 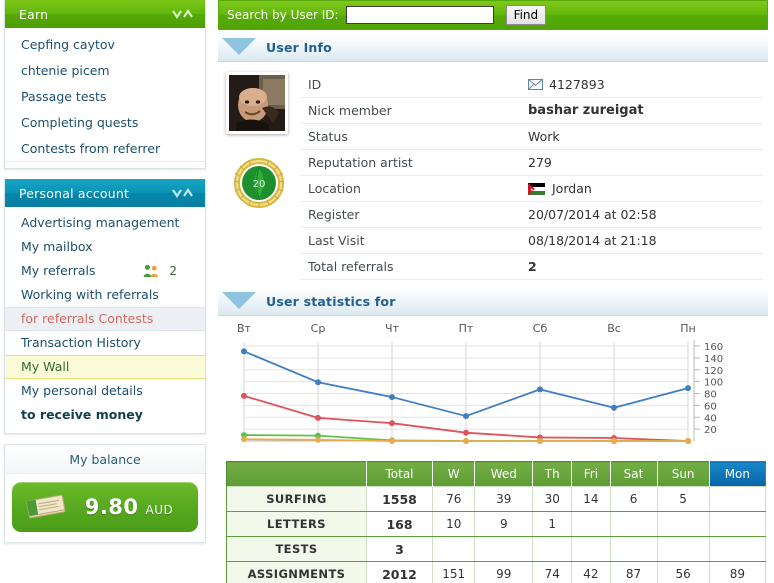 I want to click on svg-text: 160, so click(x=713, y=347).